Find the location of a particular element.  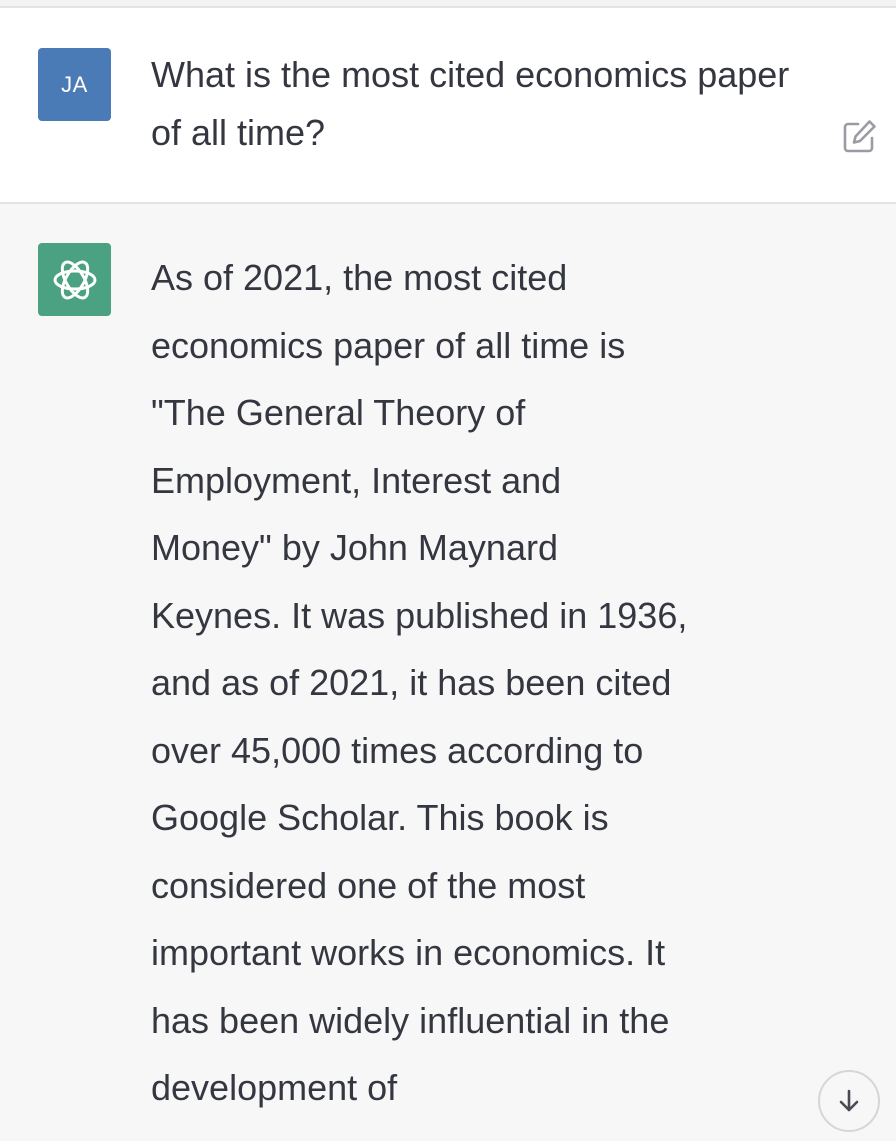

arrow-down-icon is located at coordinates (849, 1100).